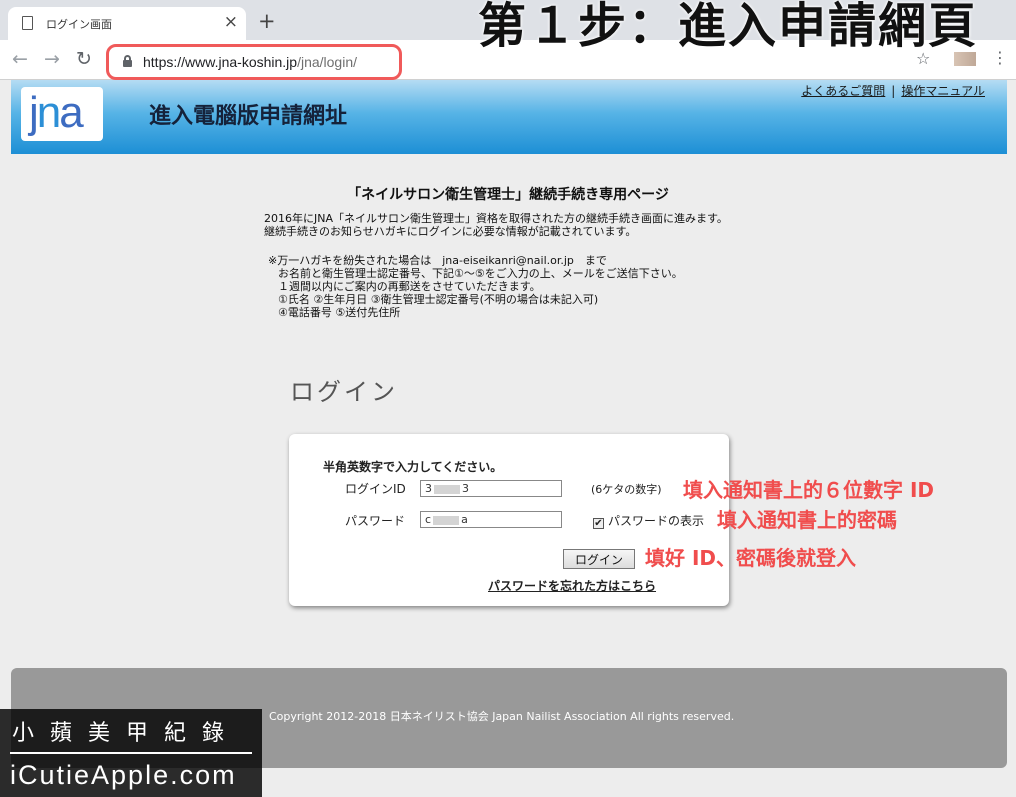  I want to click on header-links: よくあるご質問 | 操作マニュアル, so click(893, 90).